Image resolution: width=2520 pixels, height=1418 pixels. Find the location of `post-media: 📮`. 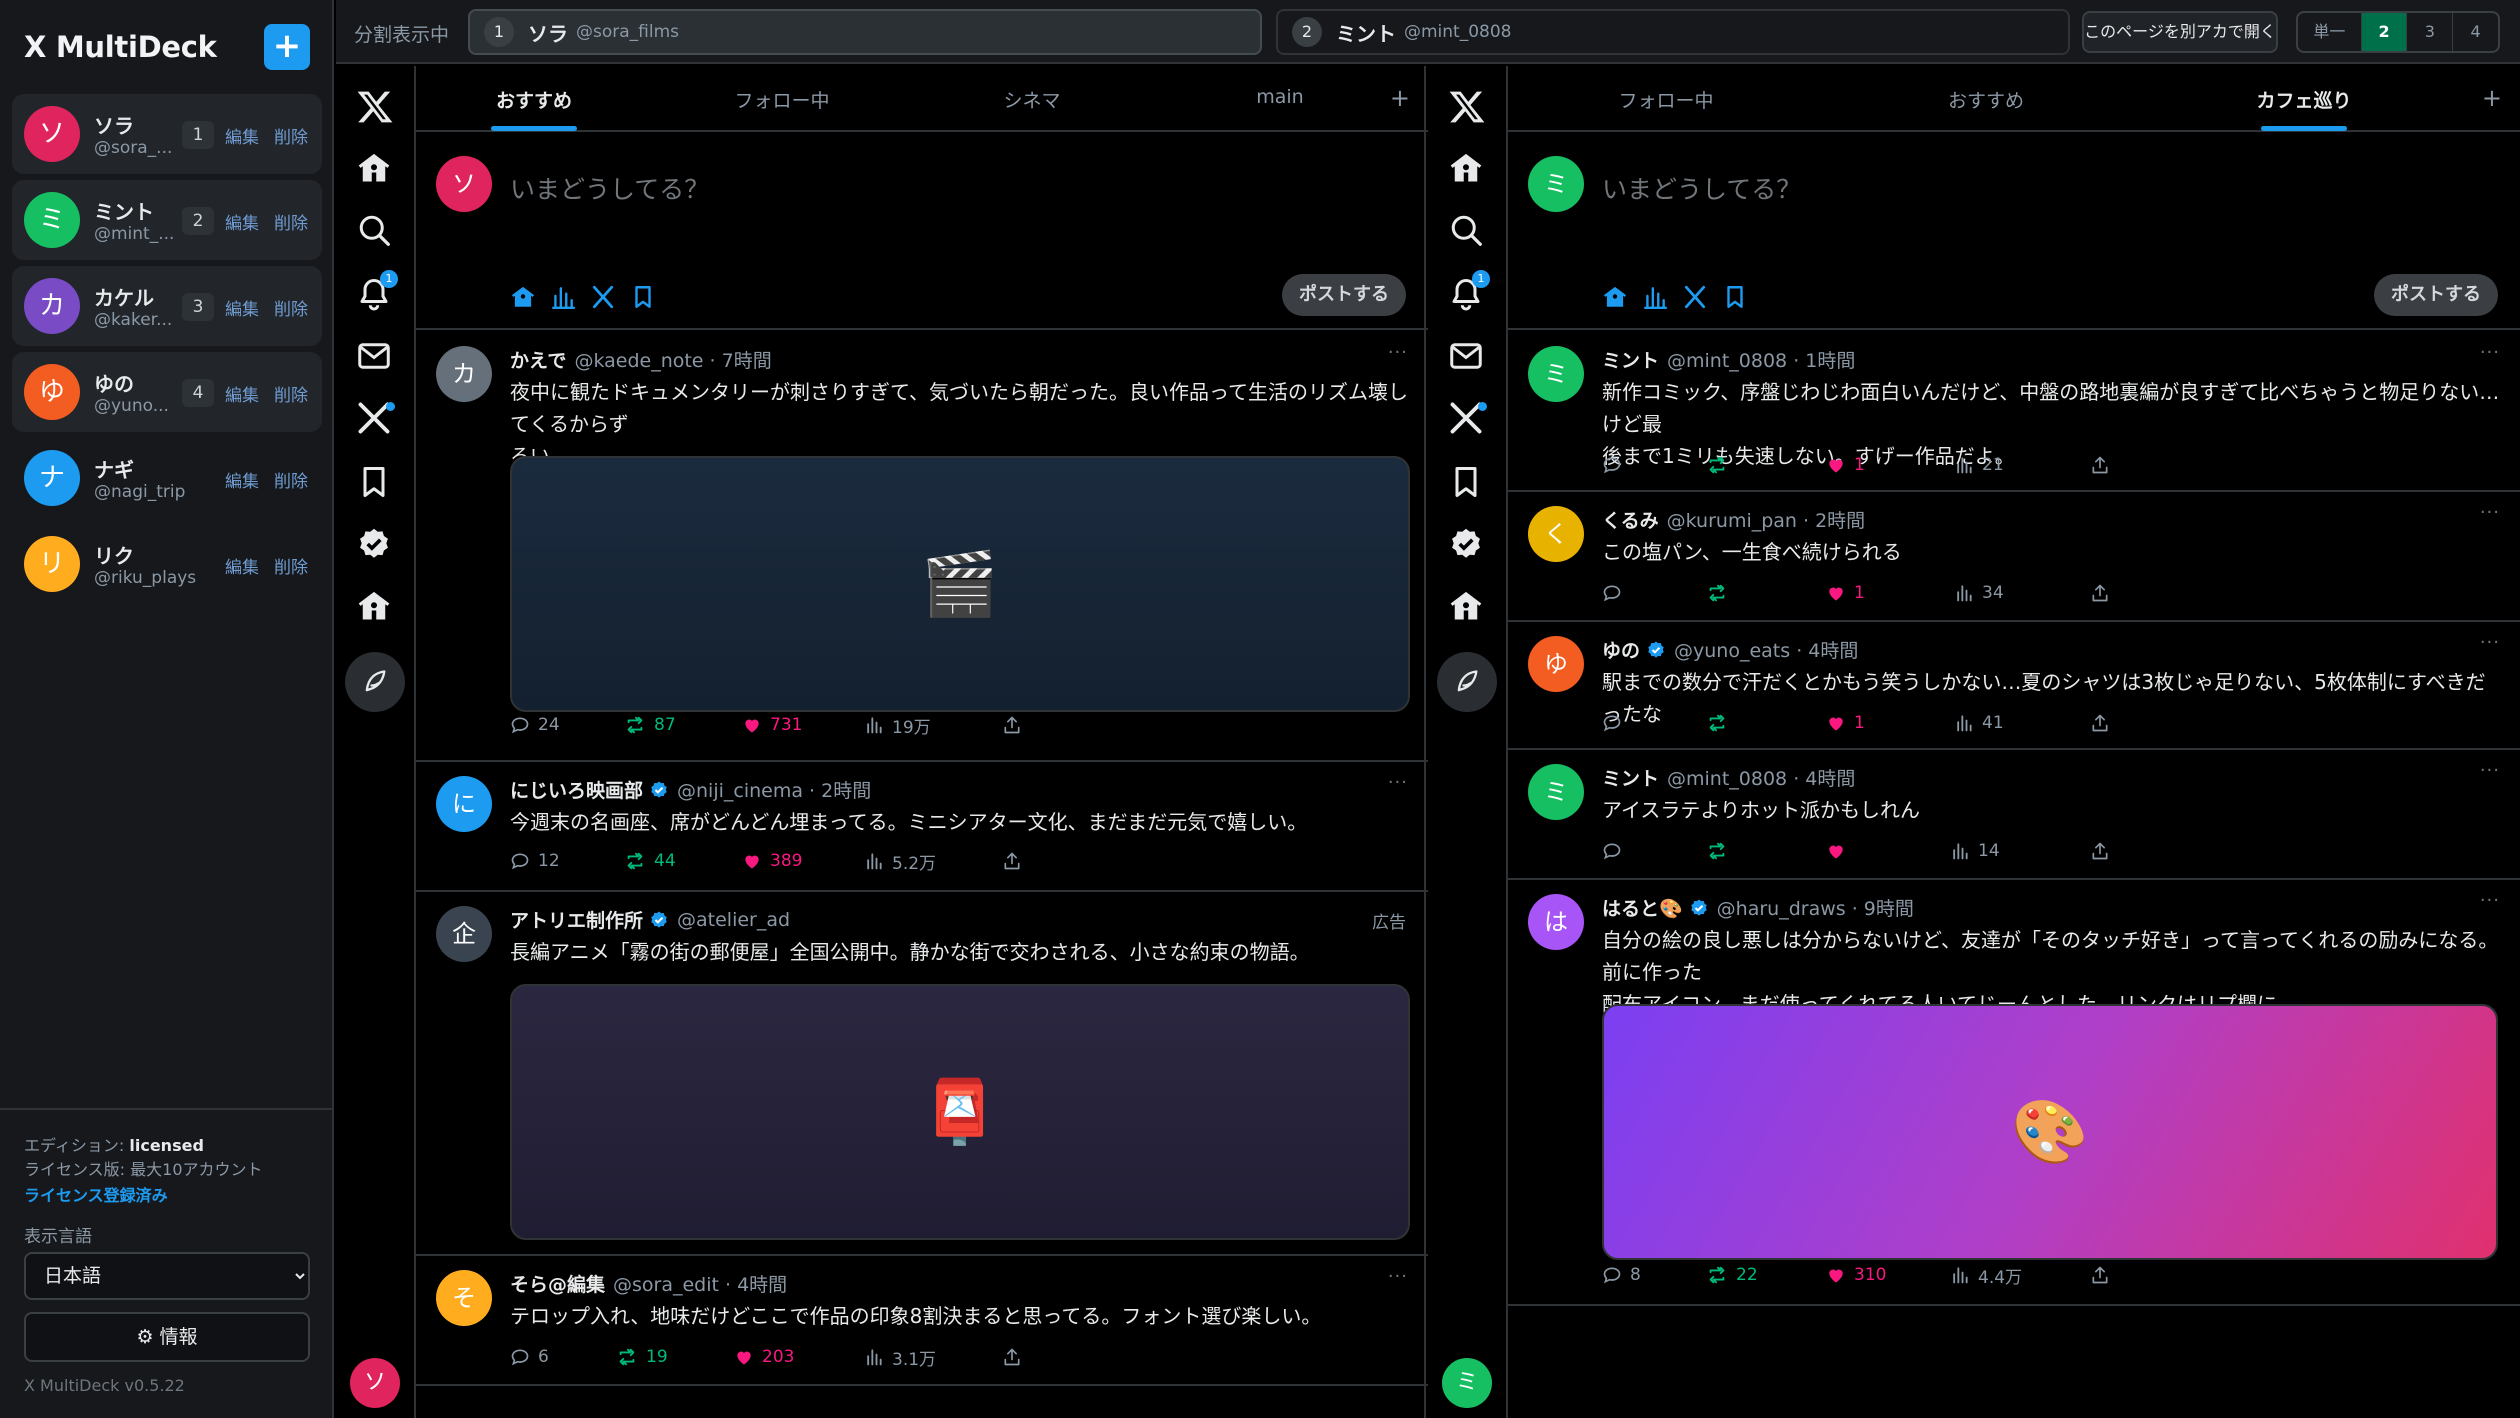

post-media: 📮 is located at coordinates (960, 1112).